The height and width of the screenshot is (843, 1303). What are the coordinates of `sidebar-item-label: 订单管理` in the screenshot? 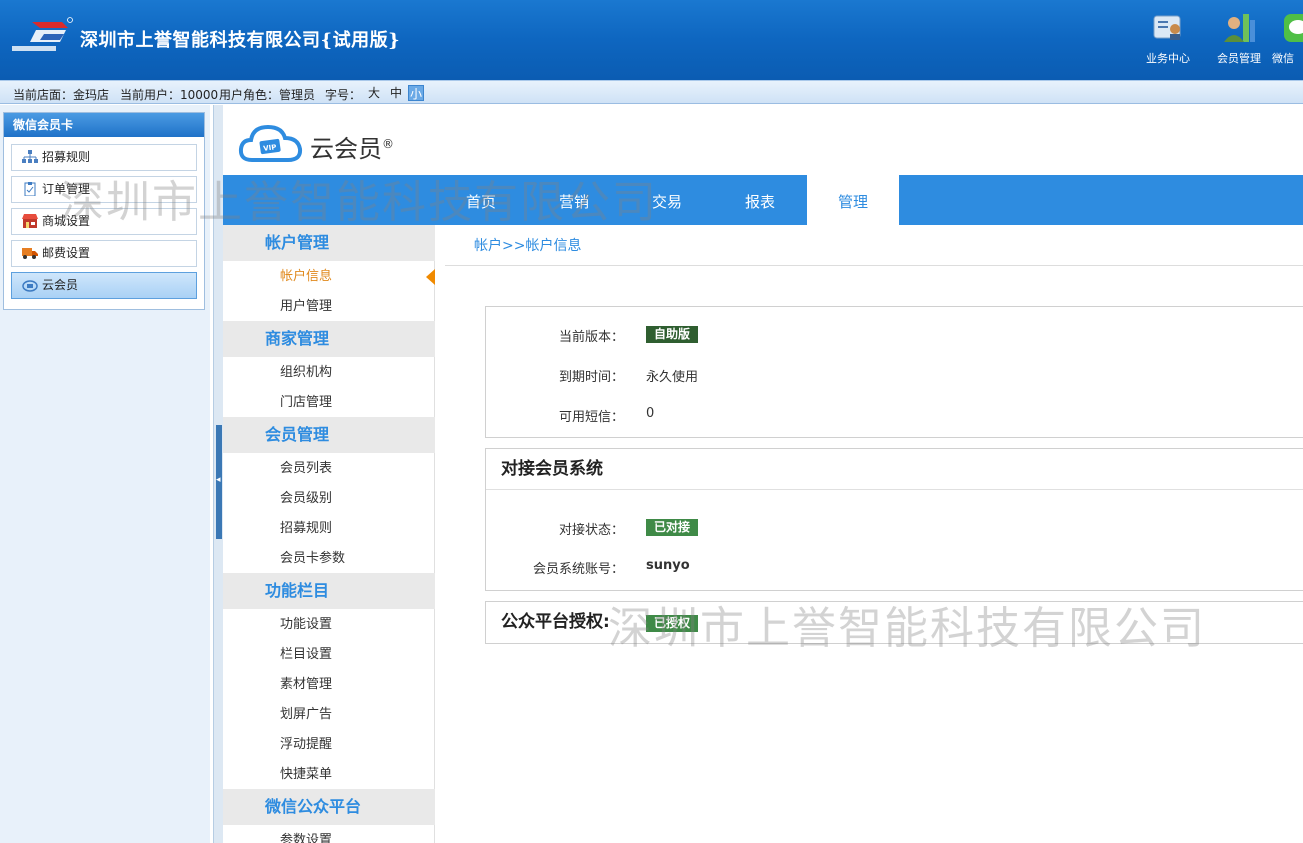 It's located at (66, 189).